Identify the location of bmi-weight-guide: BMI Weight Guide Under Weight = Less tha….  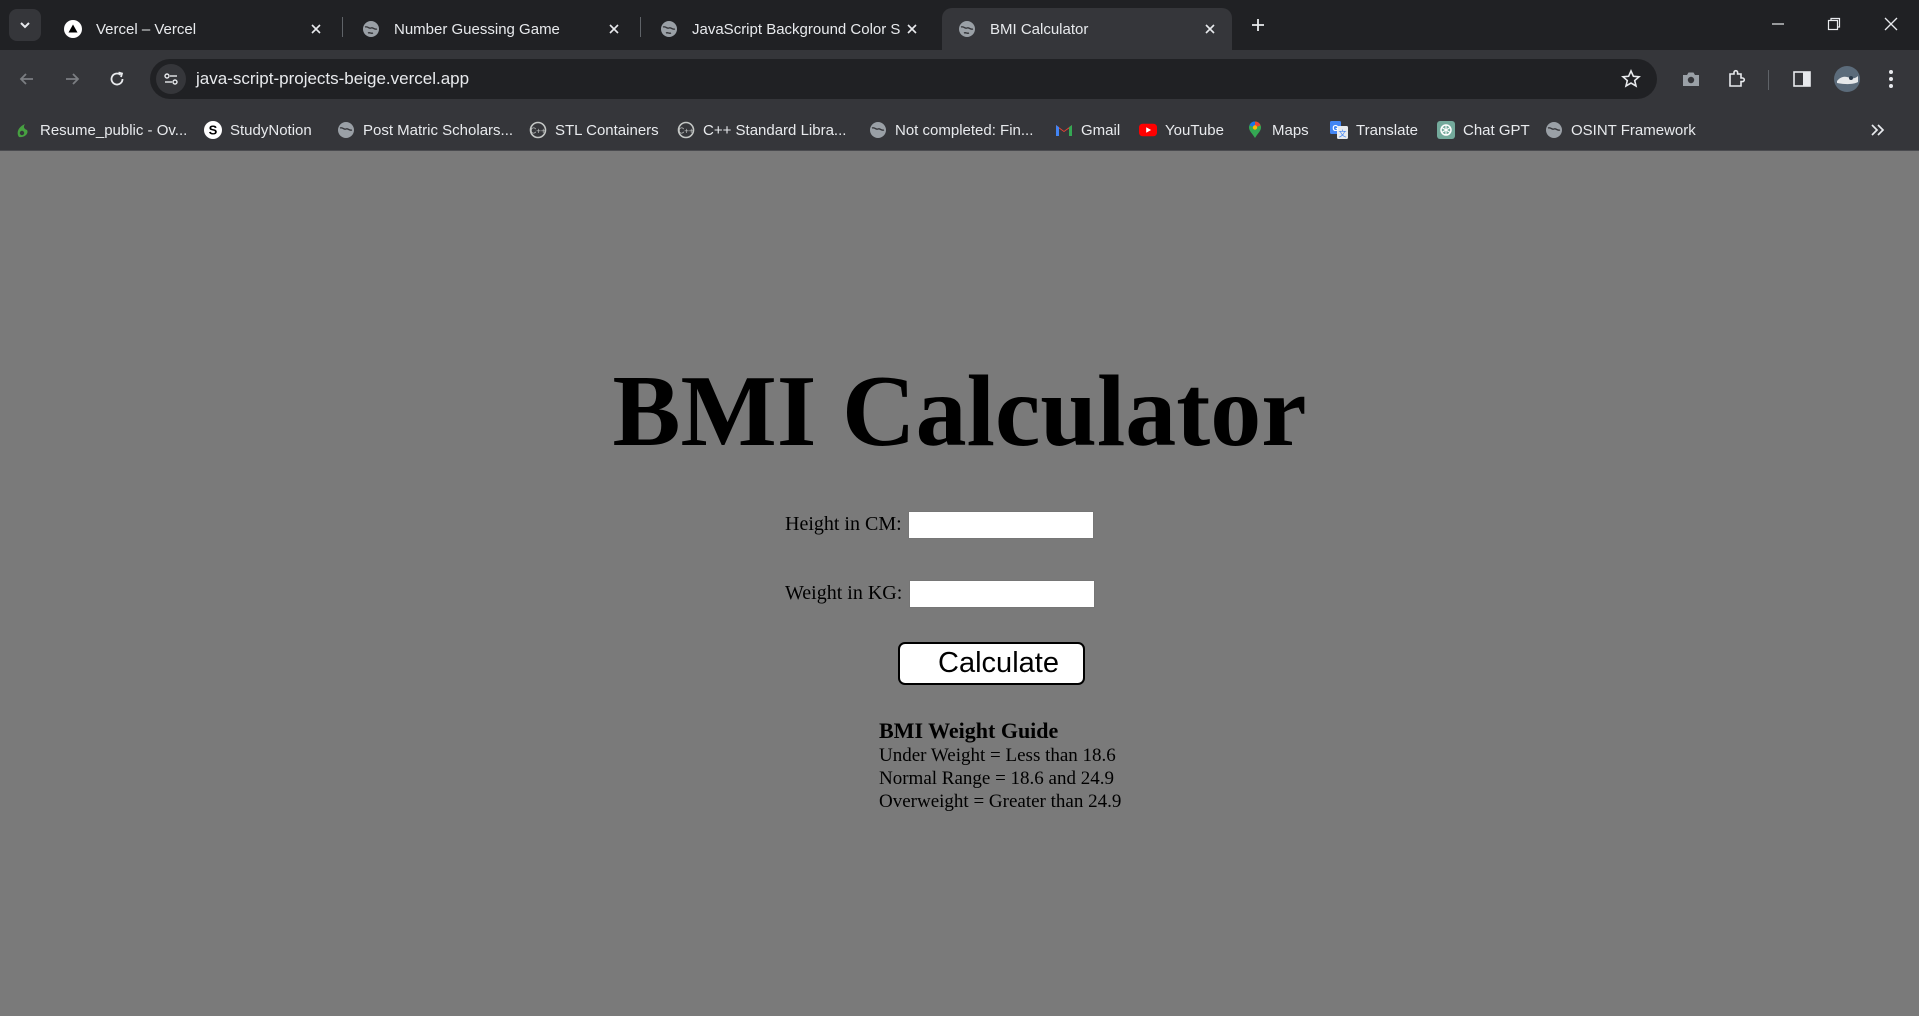
(1000, 765).